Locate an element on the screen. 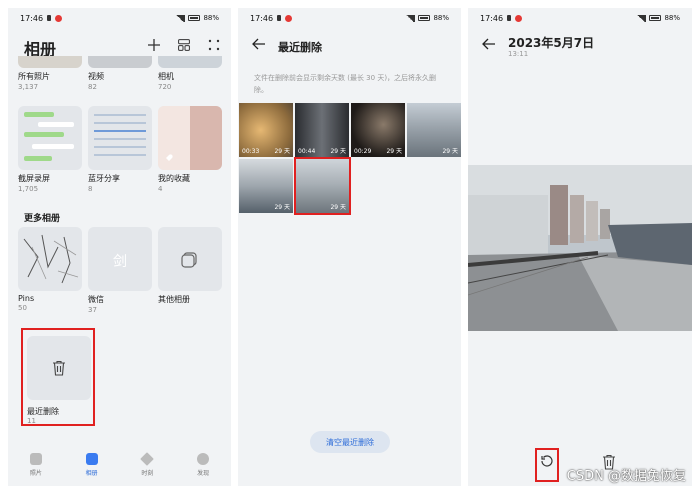  album-name: 微信 is located at coordinates (96, 299).